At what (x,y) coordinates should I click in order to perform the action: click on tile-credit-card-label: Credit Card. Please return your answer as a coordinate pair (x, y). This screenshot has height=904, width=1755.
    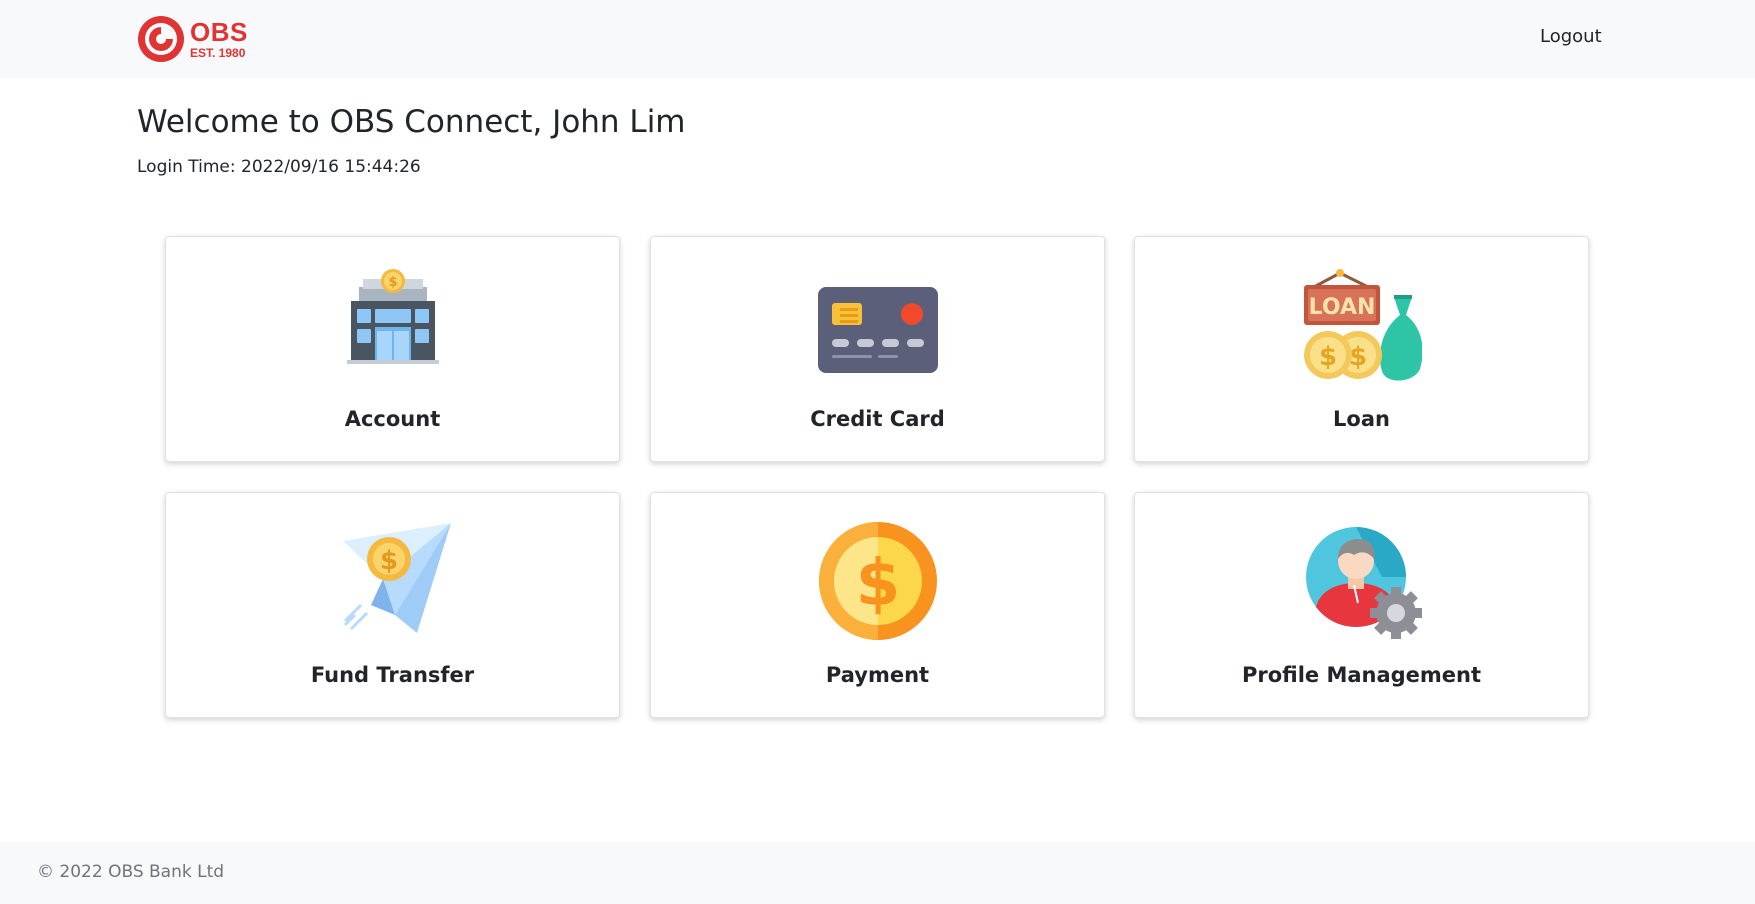
    Looking at the image, I should click on (877, 419).